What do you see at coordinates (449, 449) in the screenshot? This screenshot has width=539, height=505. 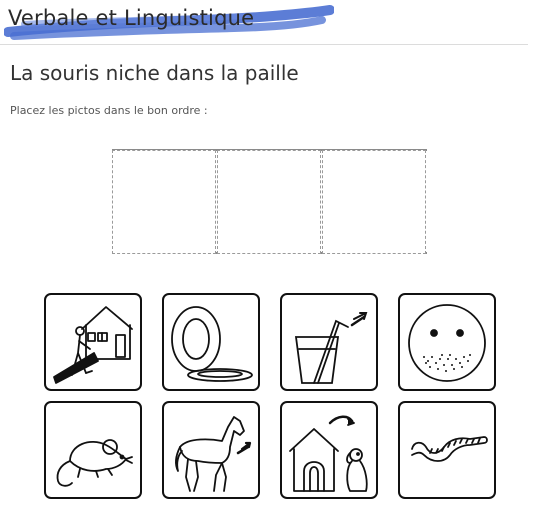 I see `worm-icon` at bounding box center [449, 449].